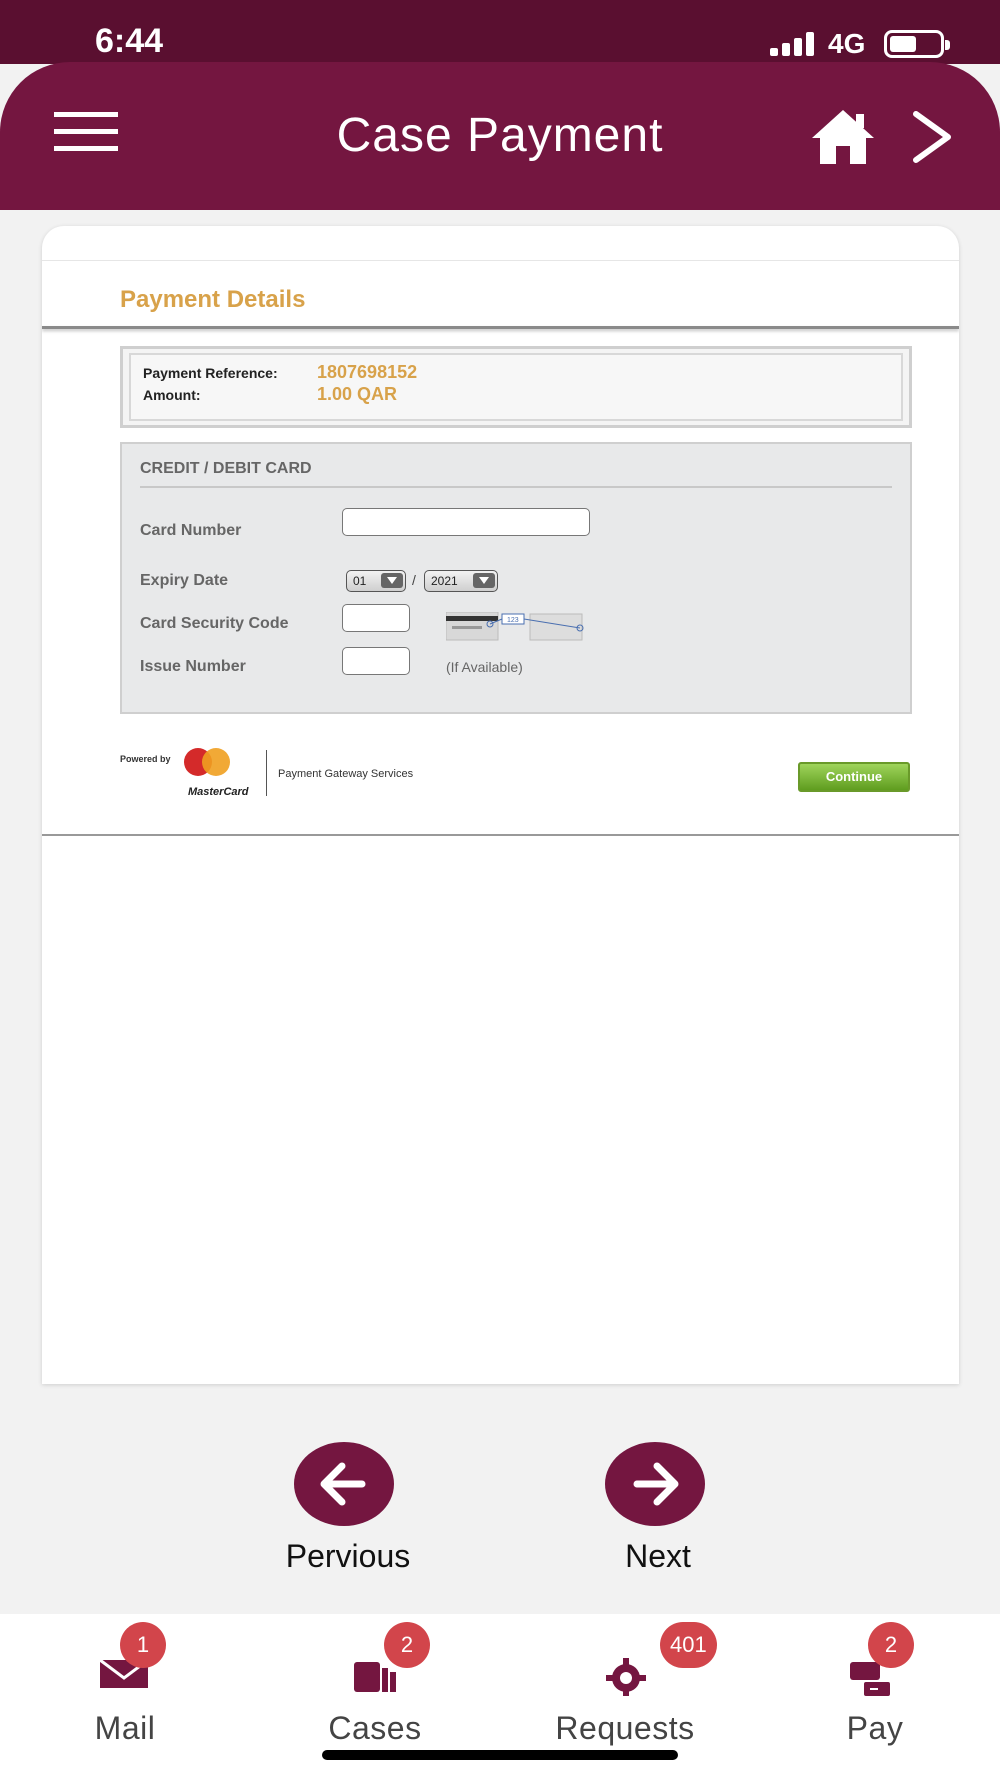  What do you see at coordinates (348, 1556) in the screenshot?
I see `previous-label: Pervious` at bounding box center [348, 1556].